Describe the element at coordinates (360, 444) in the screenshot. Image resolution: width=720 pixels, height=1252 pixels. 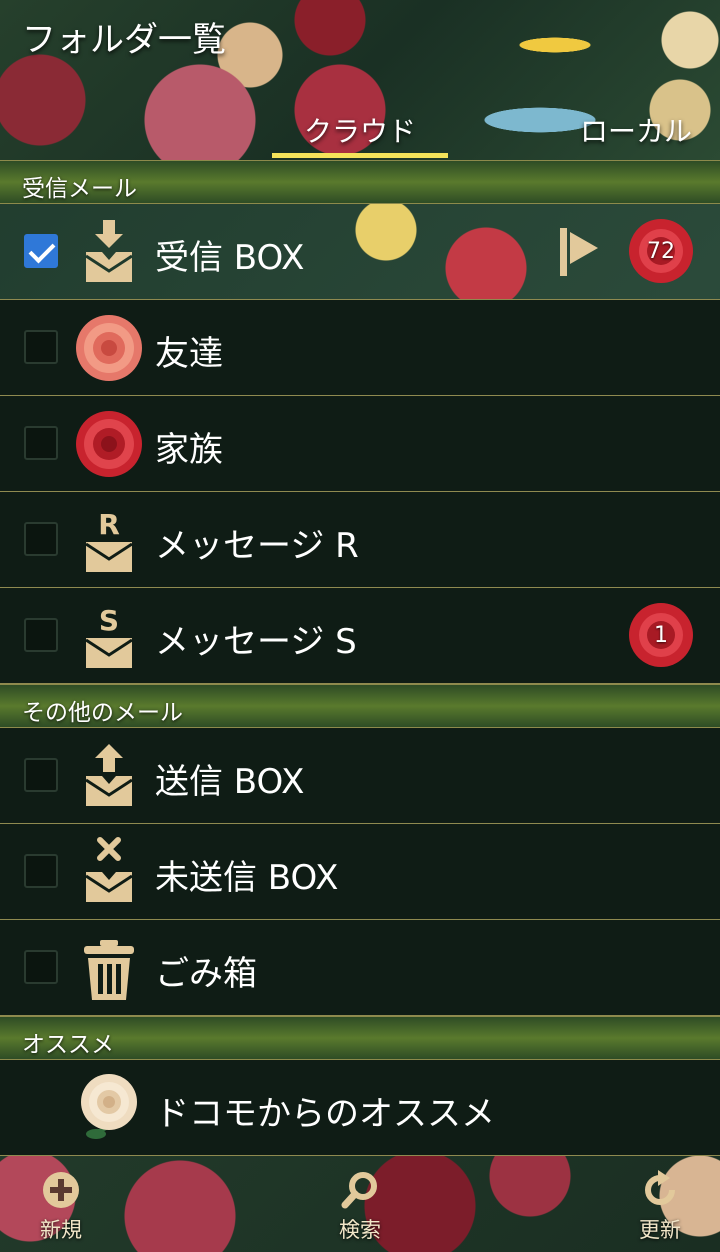
I see `folder-row-family: 家族` at that location.